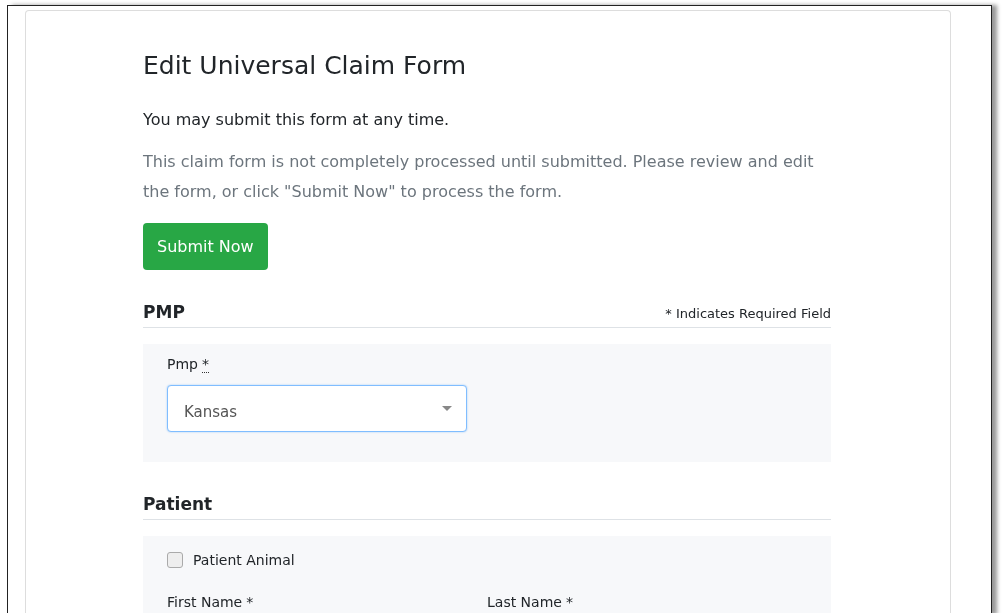 The image size is (1005, 613). I want to click on page-title: Edit Universal Claim Form, so click(305, 66).